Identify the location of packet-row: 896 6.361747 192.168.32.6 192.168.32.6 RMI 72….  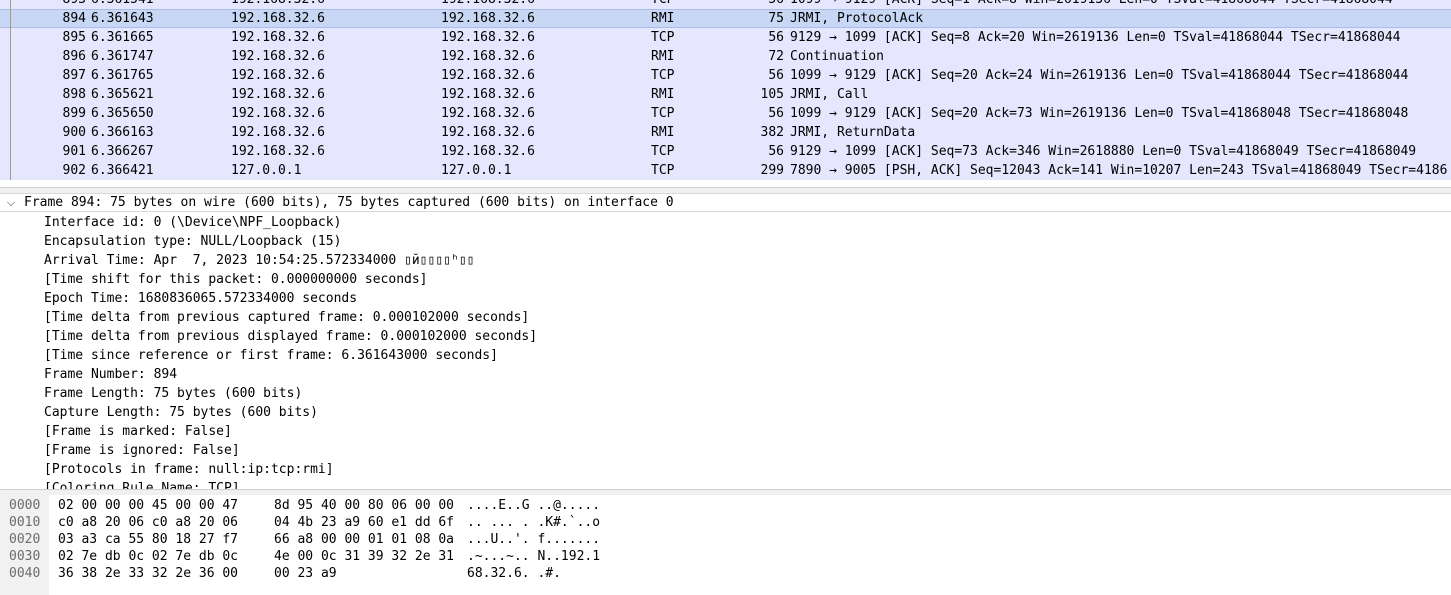
(725, 56).